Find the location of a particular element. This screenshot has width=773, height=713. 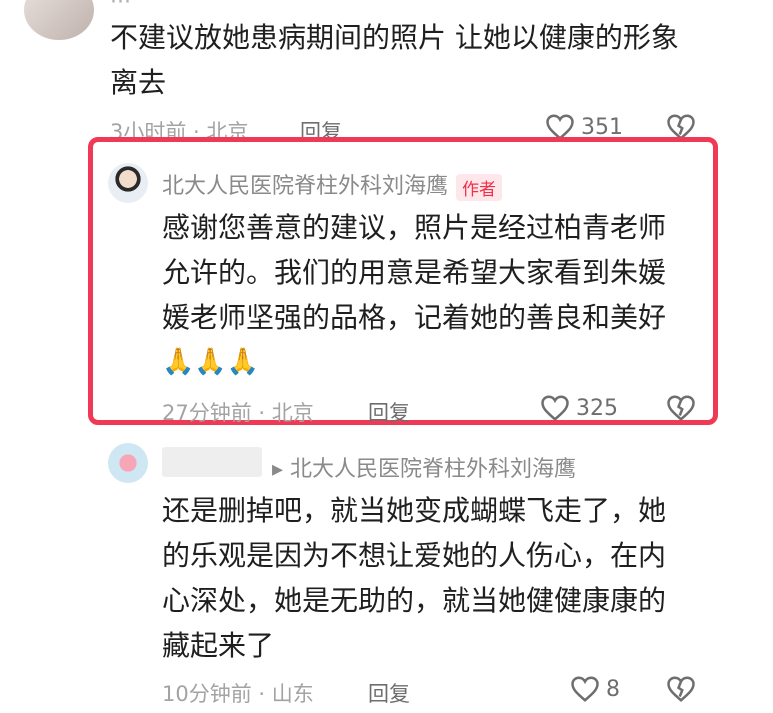

comment-line: 还是删掉吧，就当她变成蝴蝶飞走了，她 is located at coordinates (414, 510).